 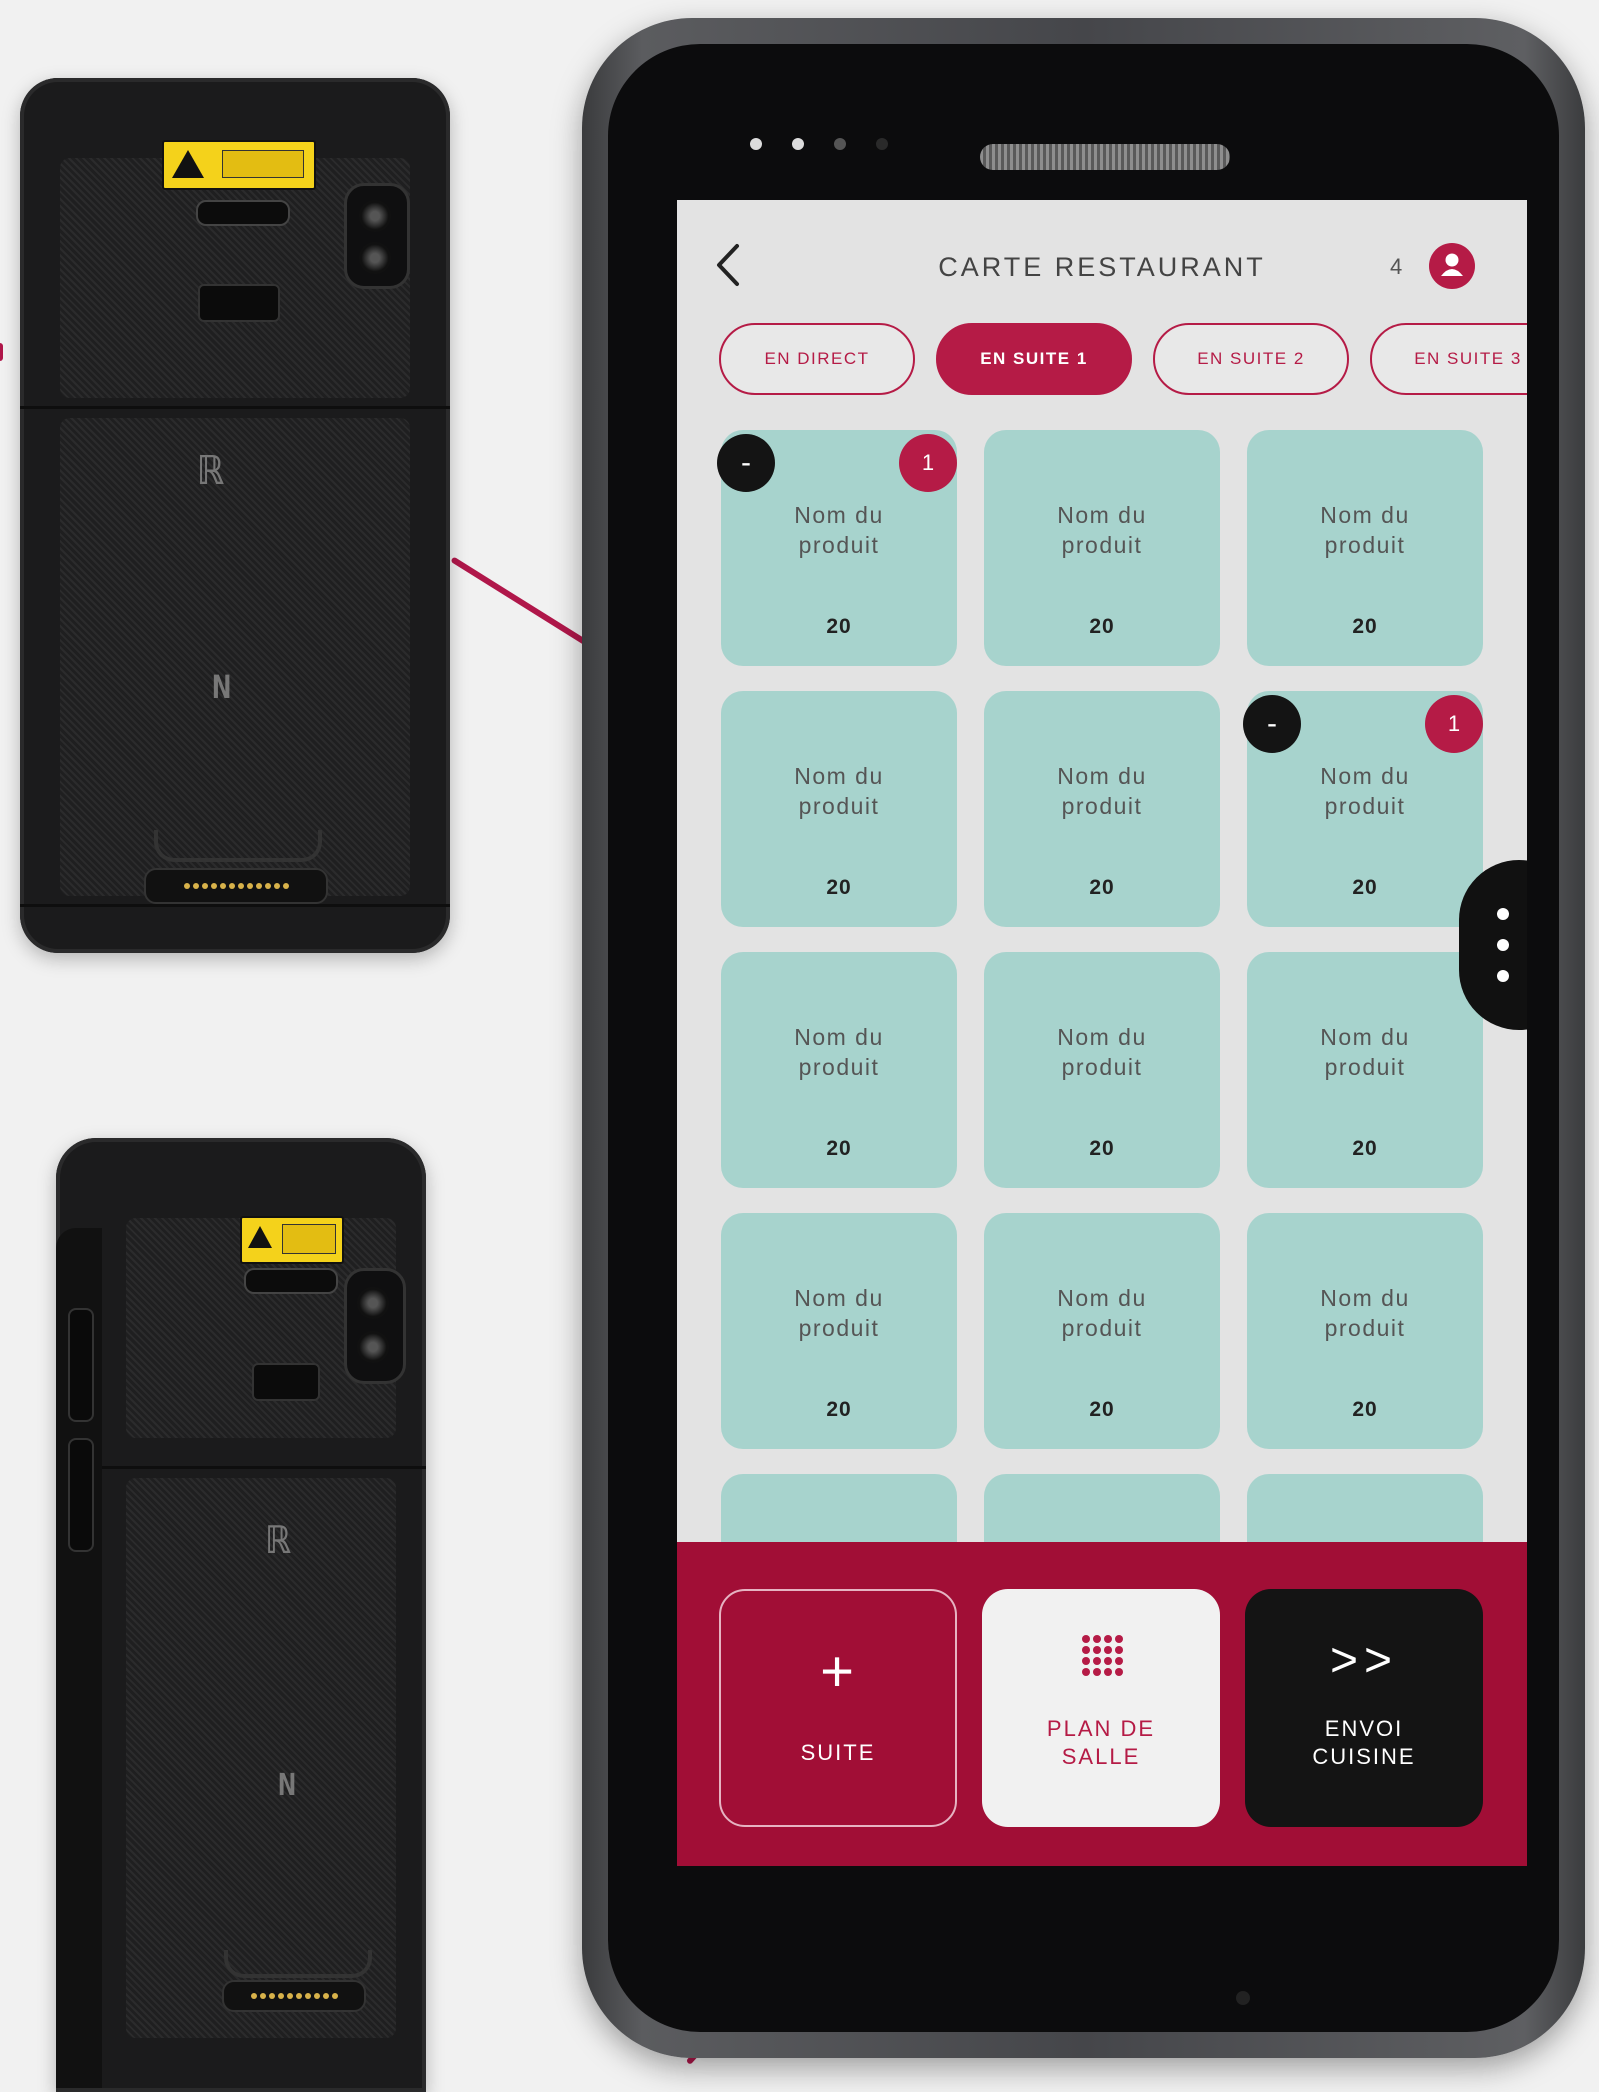 I want to click on plan-label-line1: PLAN DE, so click(x=1101, y=1728).